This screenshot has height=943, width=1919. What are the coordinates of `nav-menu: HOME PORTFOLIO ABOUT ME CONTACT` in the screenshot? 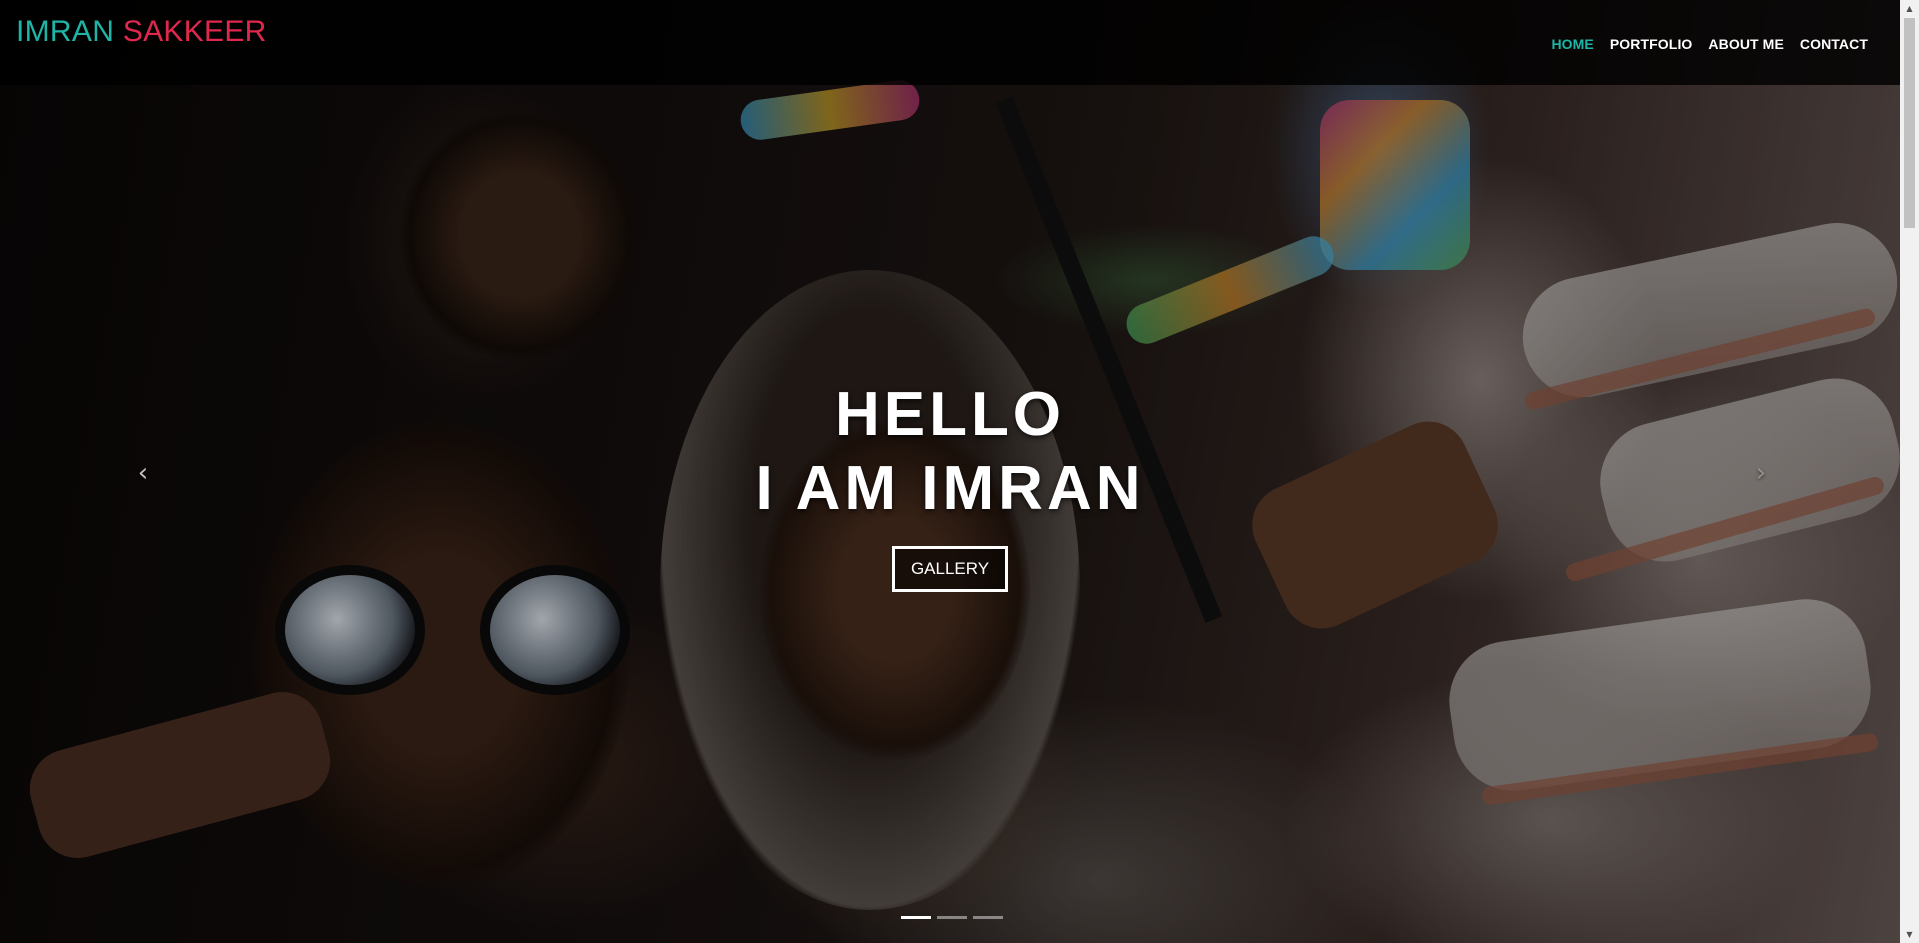 It's located at (1709, 45).